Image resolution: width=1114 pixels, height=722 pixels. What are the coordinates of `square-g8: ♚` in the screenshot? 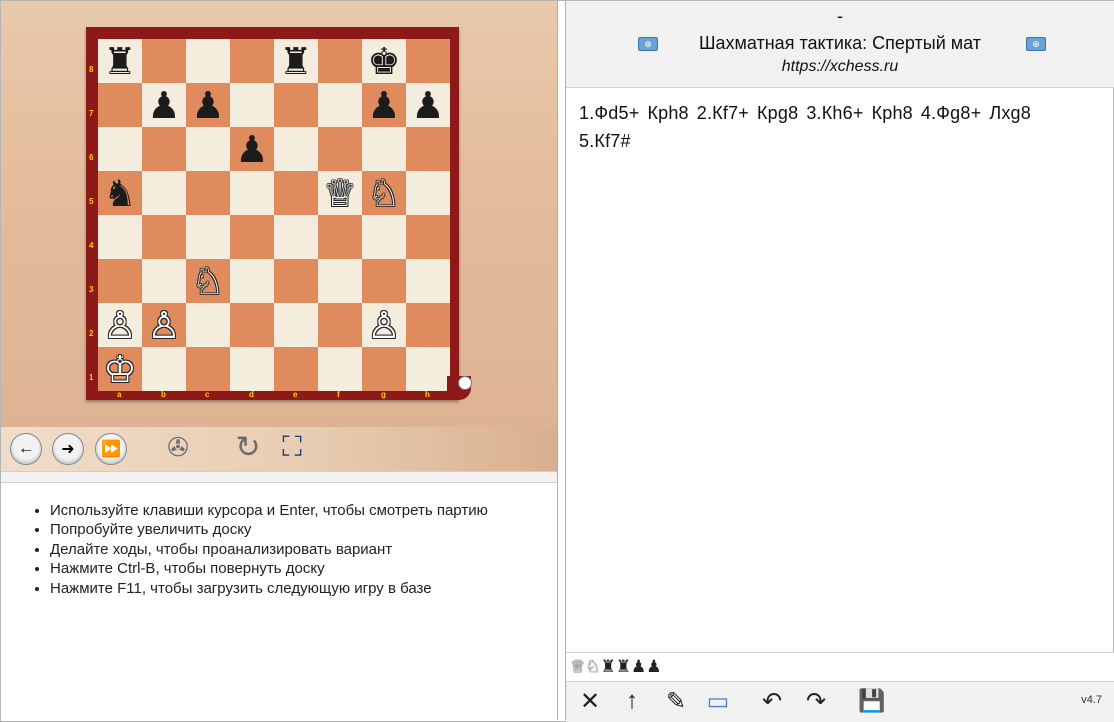 It's located at (384, 61).